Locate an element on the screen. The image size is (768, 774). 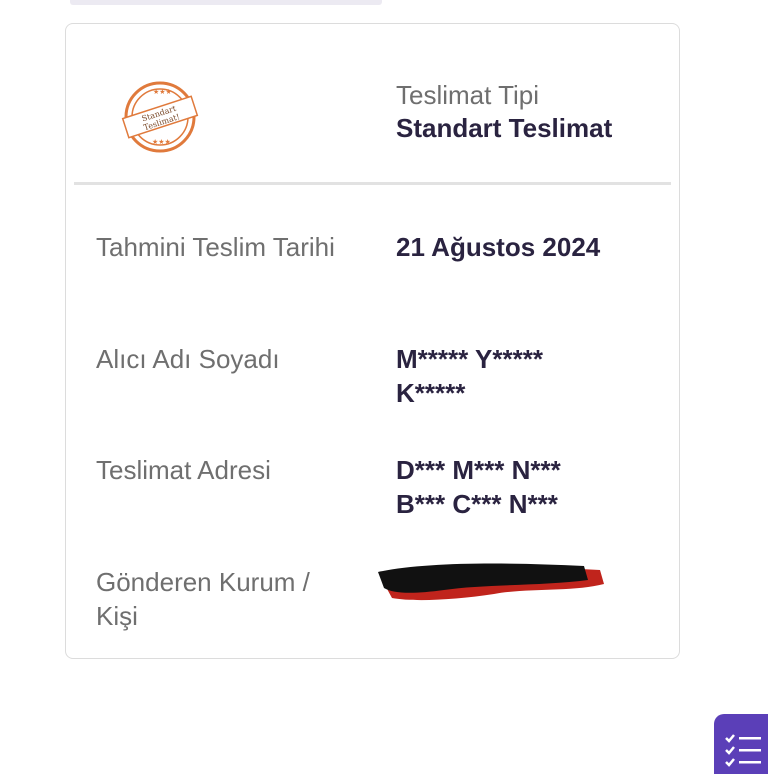
checklist-button is located at coordinates (741, 744).